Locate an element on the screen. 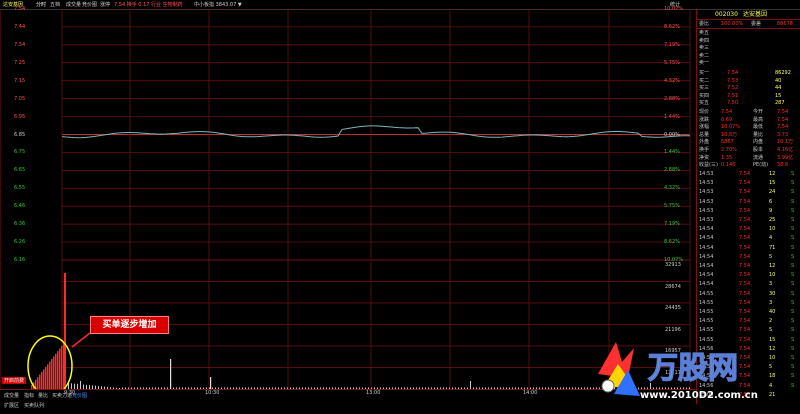 The height and width of the screenshot is (414, 800). quote-value: 2.70% is located at coordinates (729, 150).